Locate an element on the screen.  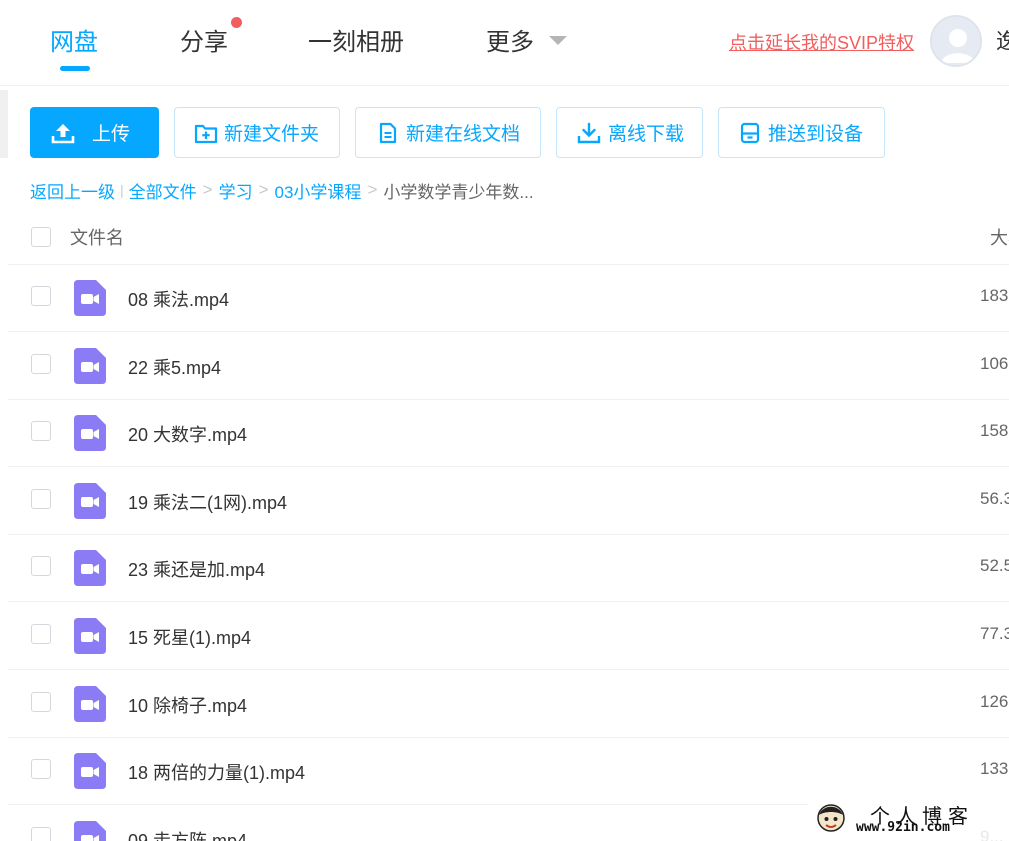
file-size: 158 is located at coordinates (994, 431).